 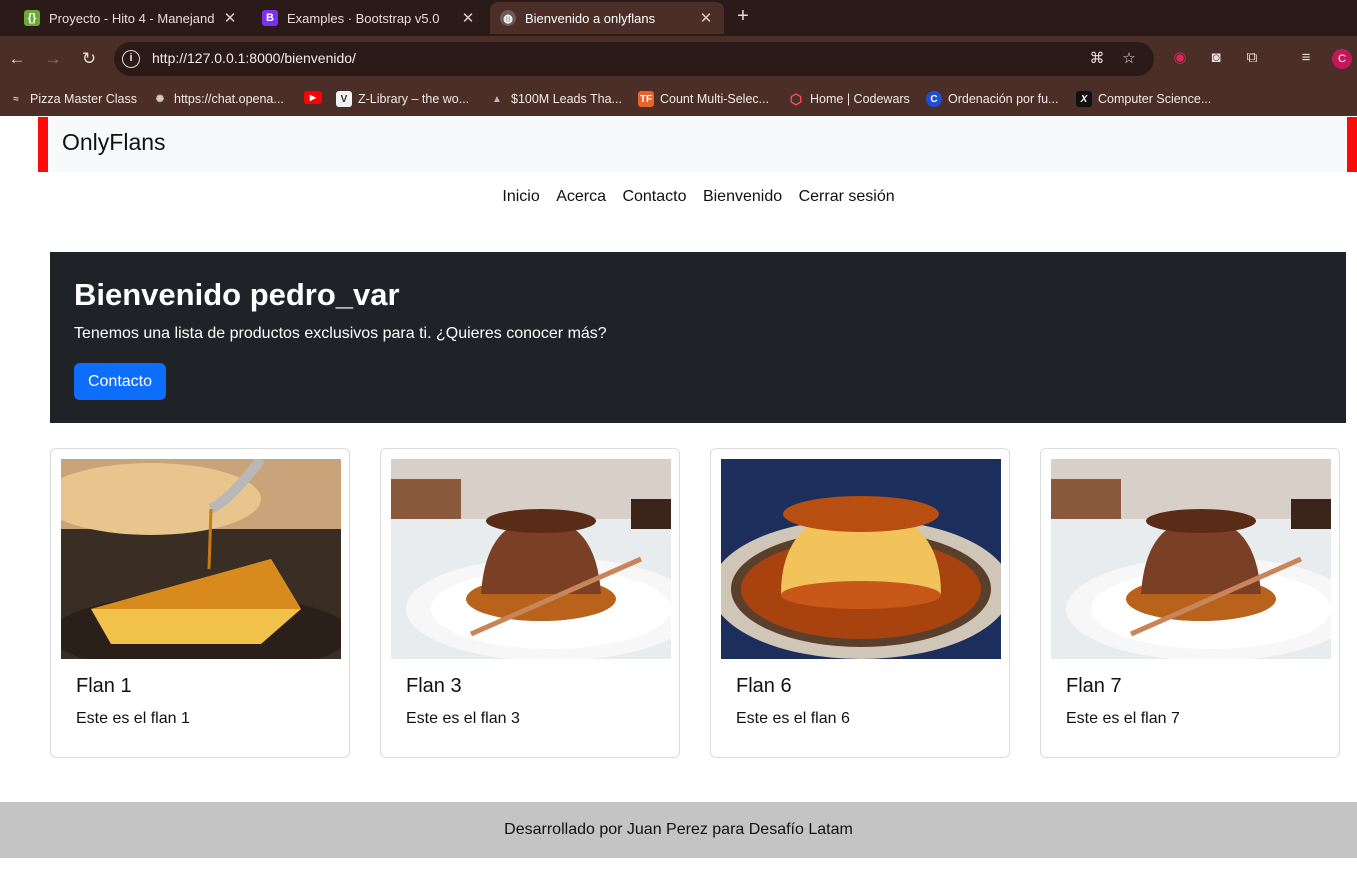 What do you see at coordinates (133, 718) in the screenshot?
I see `product-description: Este es el flan 1` at bounding box center [133, 718].